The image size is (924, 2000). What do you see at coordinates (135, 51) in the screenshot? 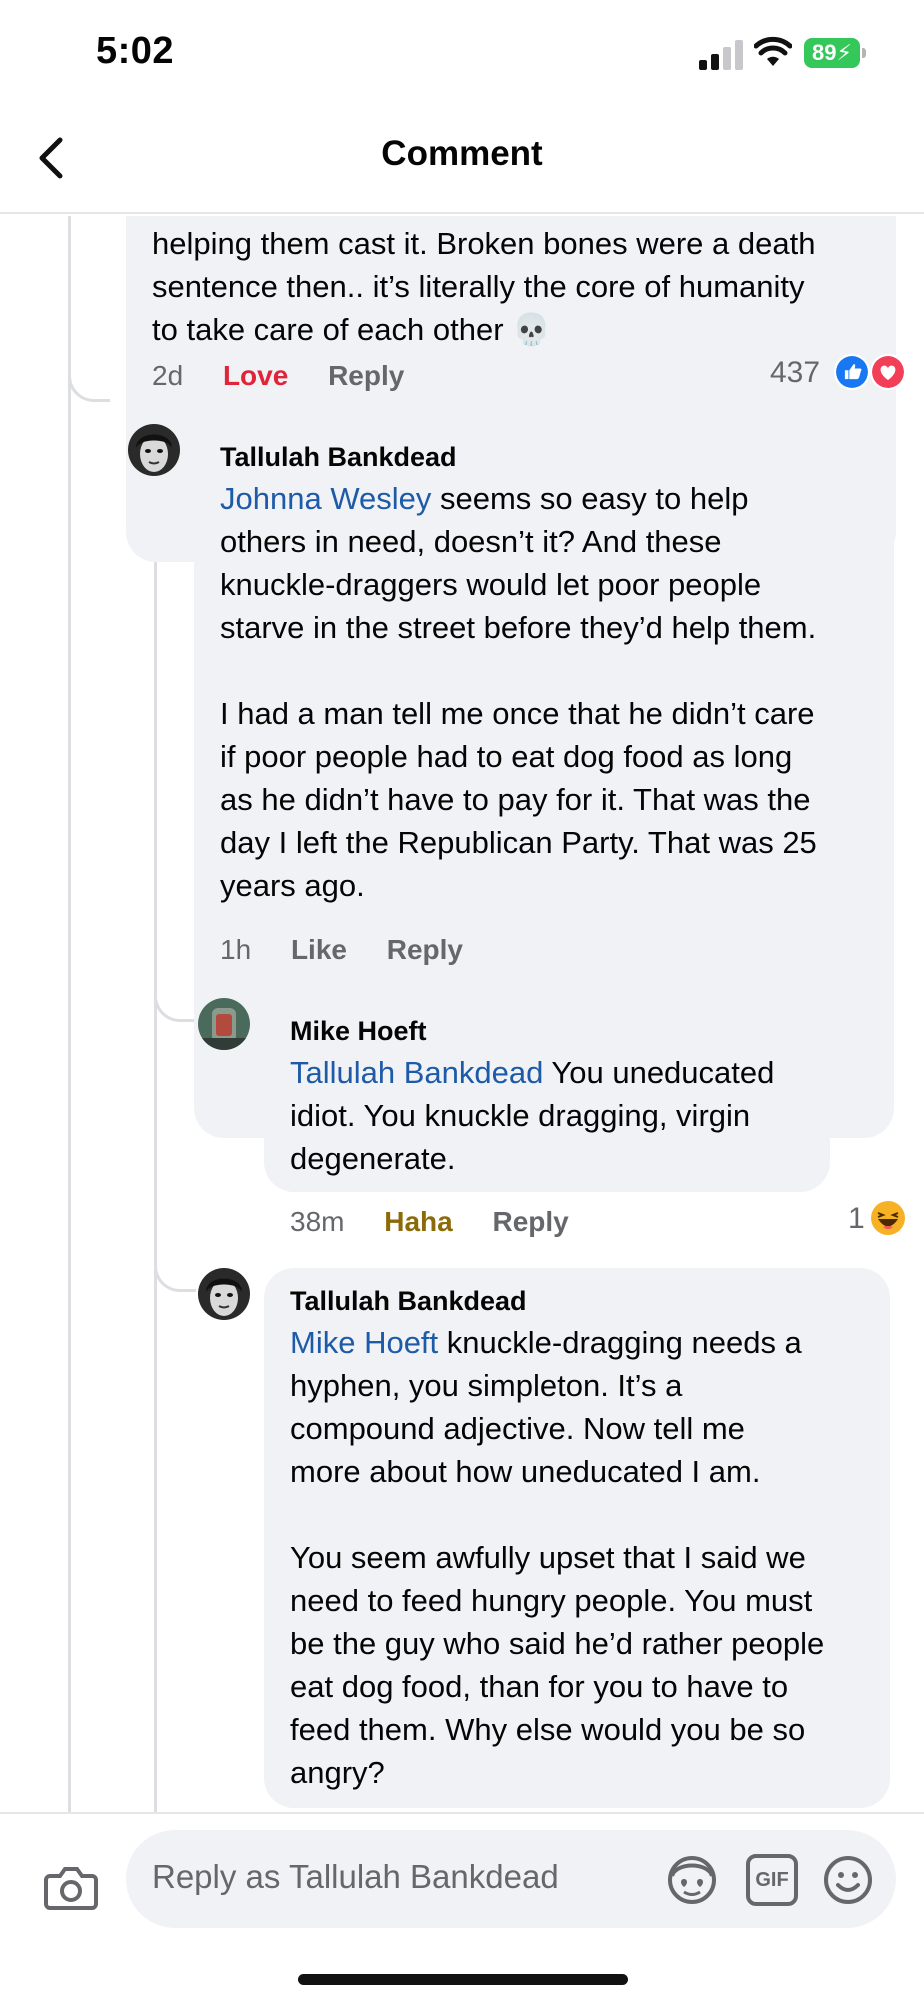
I see `status-time: 5:02` at bounding box center [135, 51].